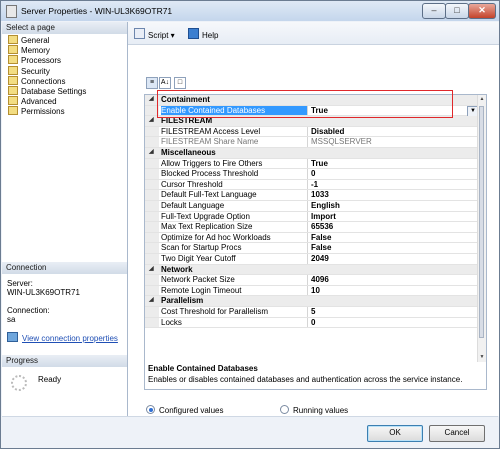 This screenshot has height=449, width=500. I want to click on property-row: Cost Threshold for Parallelism 5, so click(311, 312).